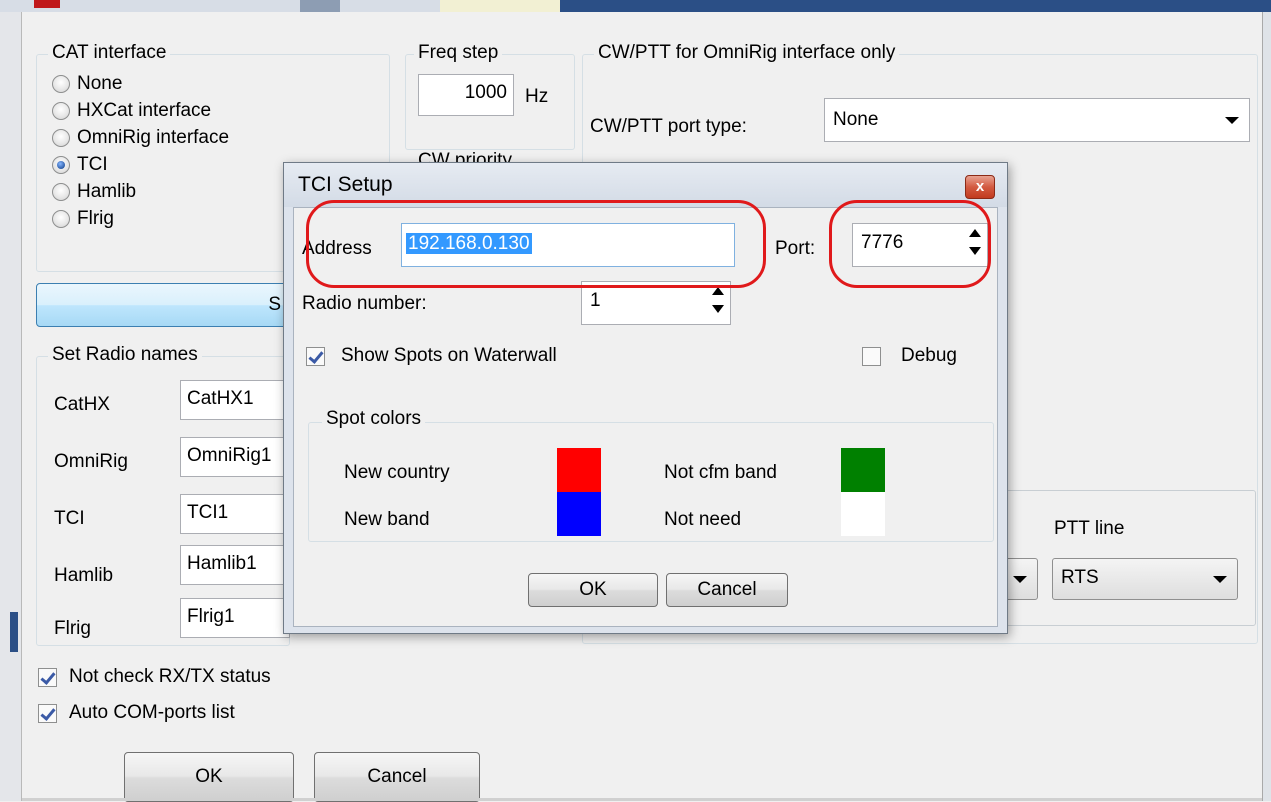 The width and height of the screenshot is (1271, 802). I want to click on spot-color-label: Not cfm band, so click(720, 472).